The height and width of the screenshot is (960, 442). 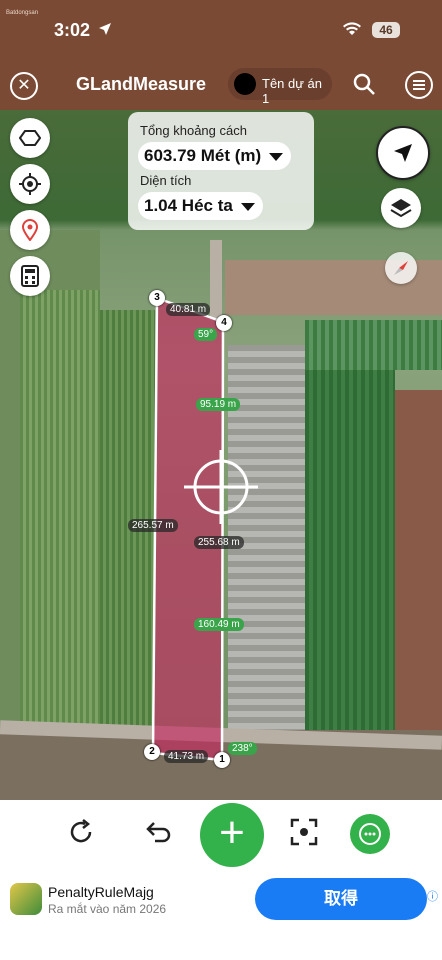 I want to click on undo-icon, so click(x=157, y=834).